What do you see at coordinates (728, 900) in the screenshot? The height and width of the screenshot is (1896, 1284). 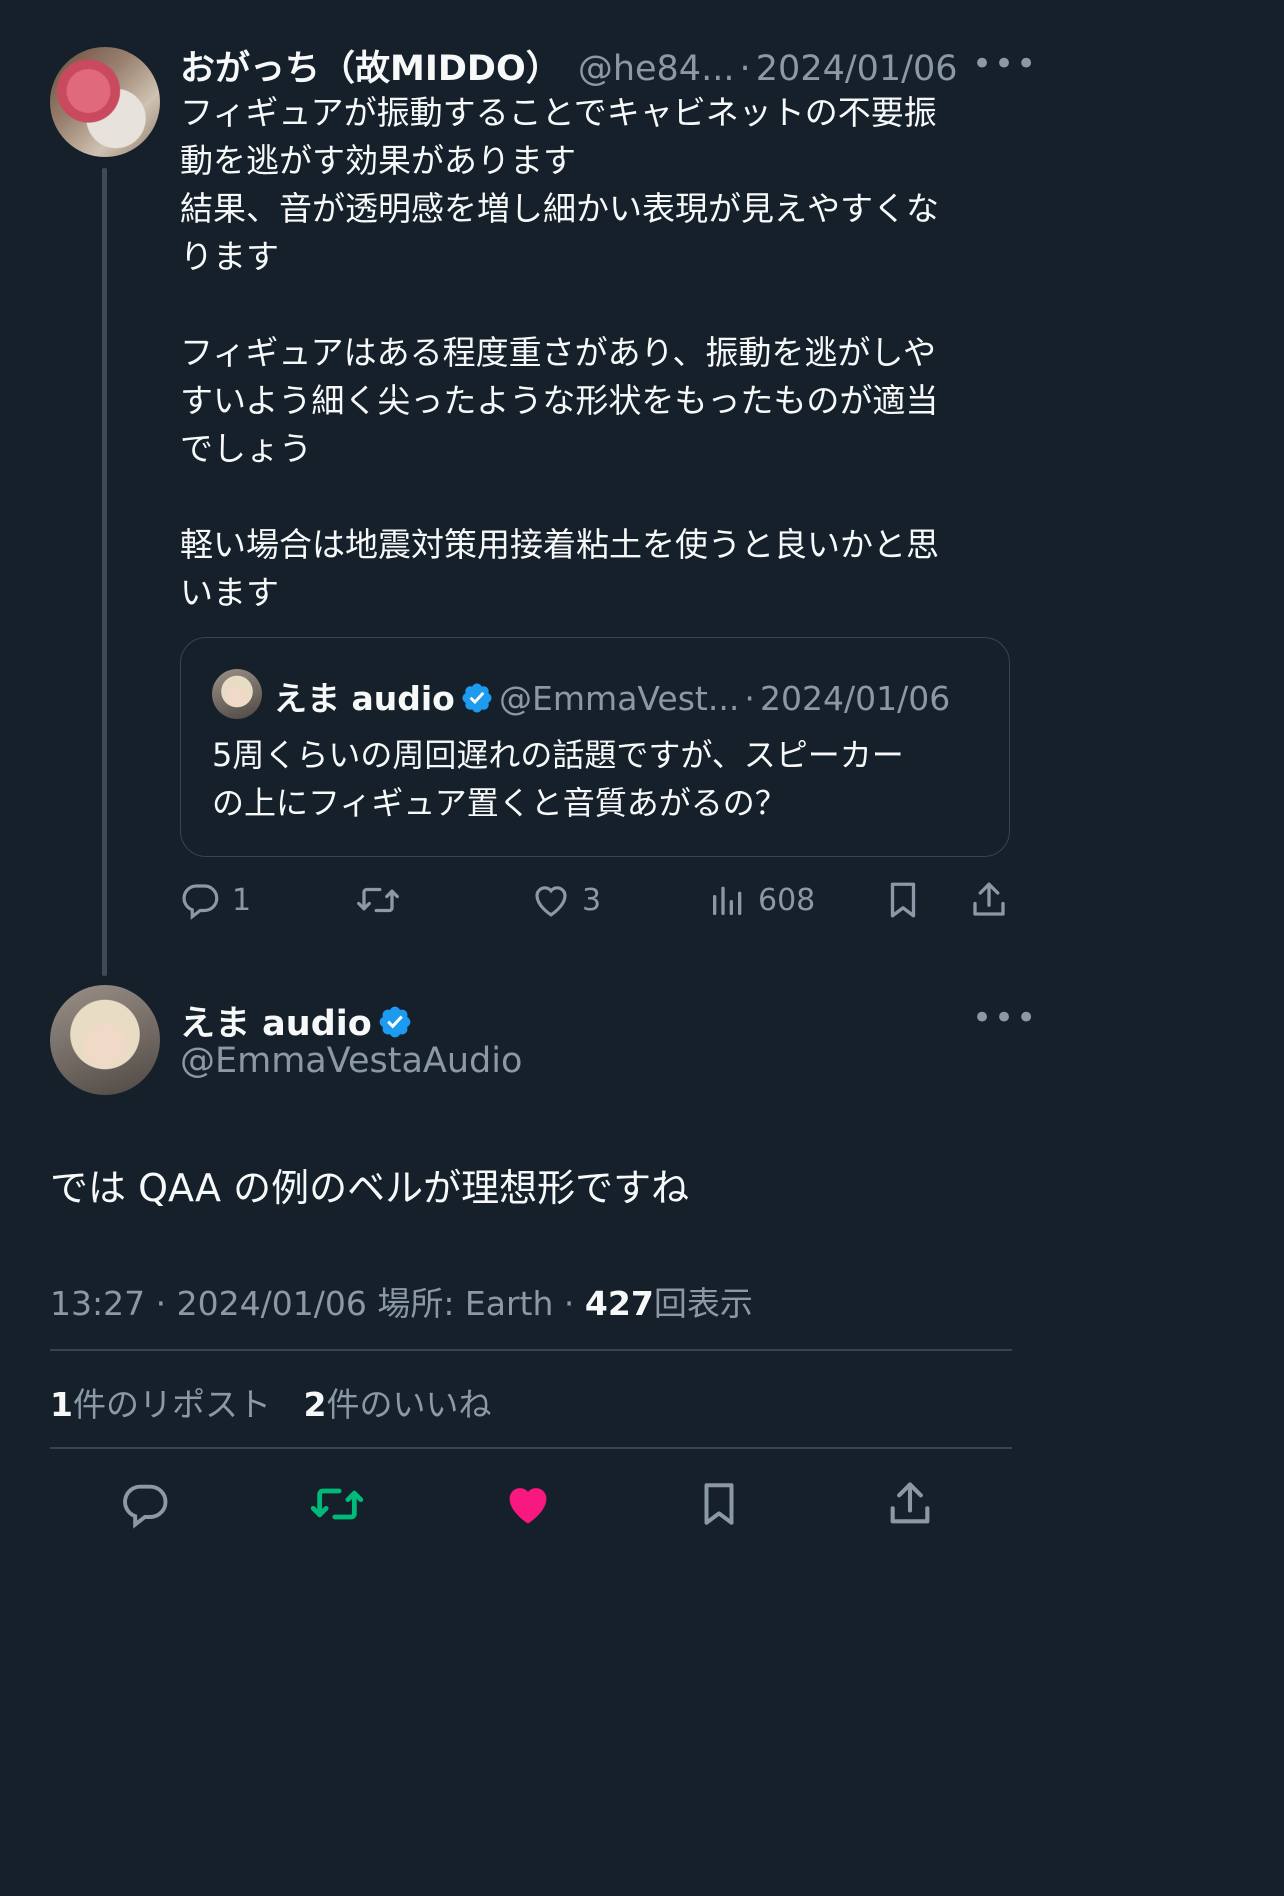 I see `analytics-icon` at bounding box center [728, 900].